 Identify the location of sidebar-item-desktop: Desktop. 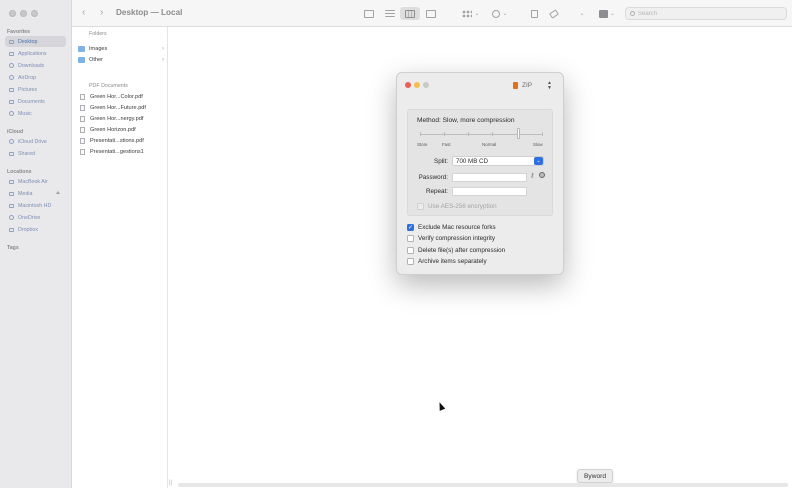
(35, 41).